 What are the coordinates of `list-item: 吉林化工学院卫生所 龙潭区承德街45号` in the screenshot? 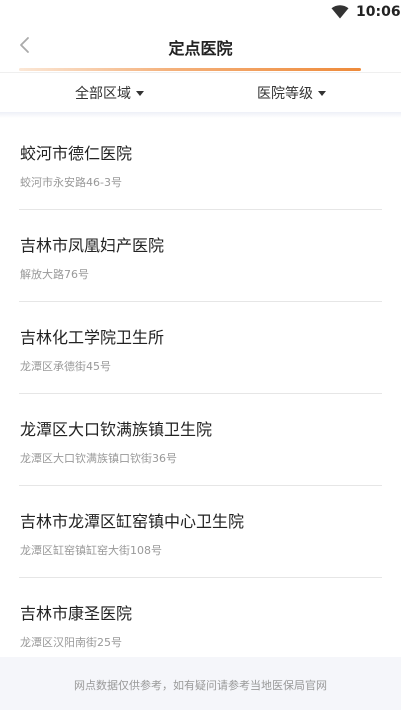 It's located at (200, 348).